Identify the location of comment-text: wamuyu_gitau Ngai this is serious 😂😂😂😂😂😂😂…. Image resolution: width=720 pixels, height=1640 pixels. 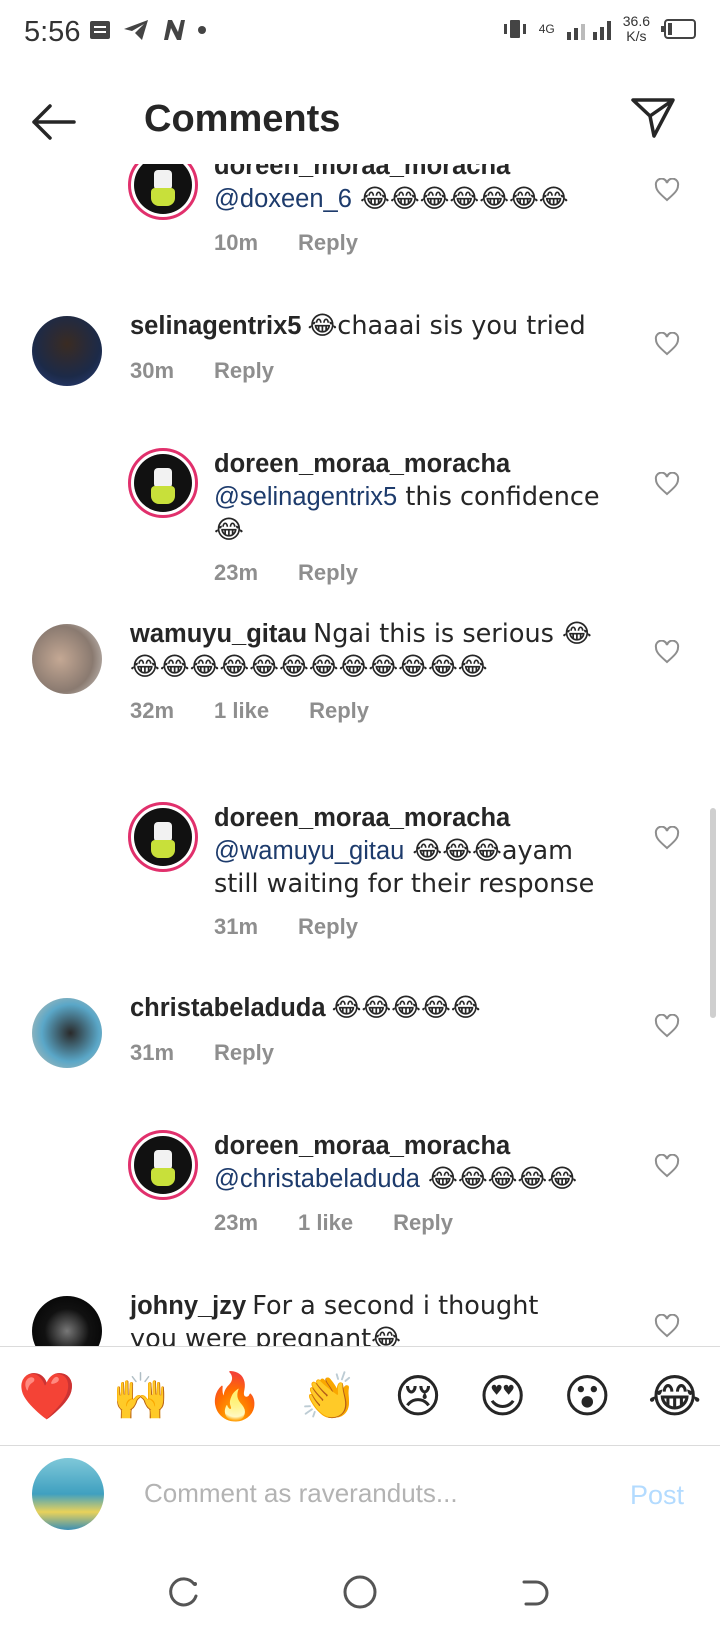
(365, 651).